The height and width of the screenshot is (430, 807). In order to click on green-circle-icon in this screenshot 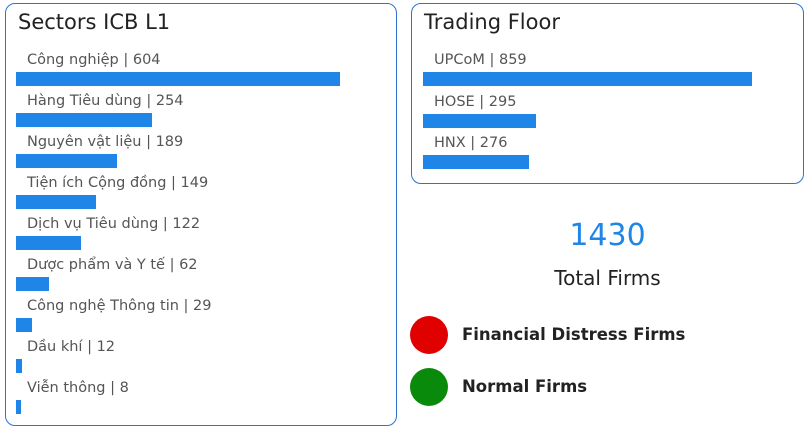, I will do `click(429, 387)`.